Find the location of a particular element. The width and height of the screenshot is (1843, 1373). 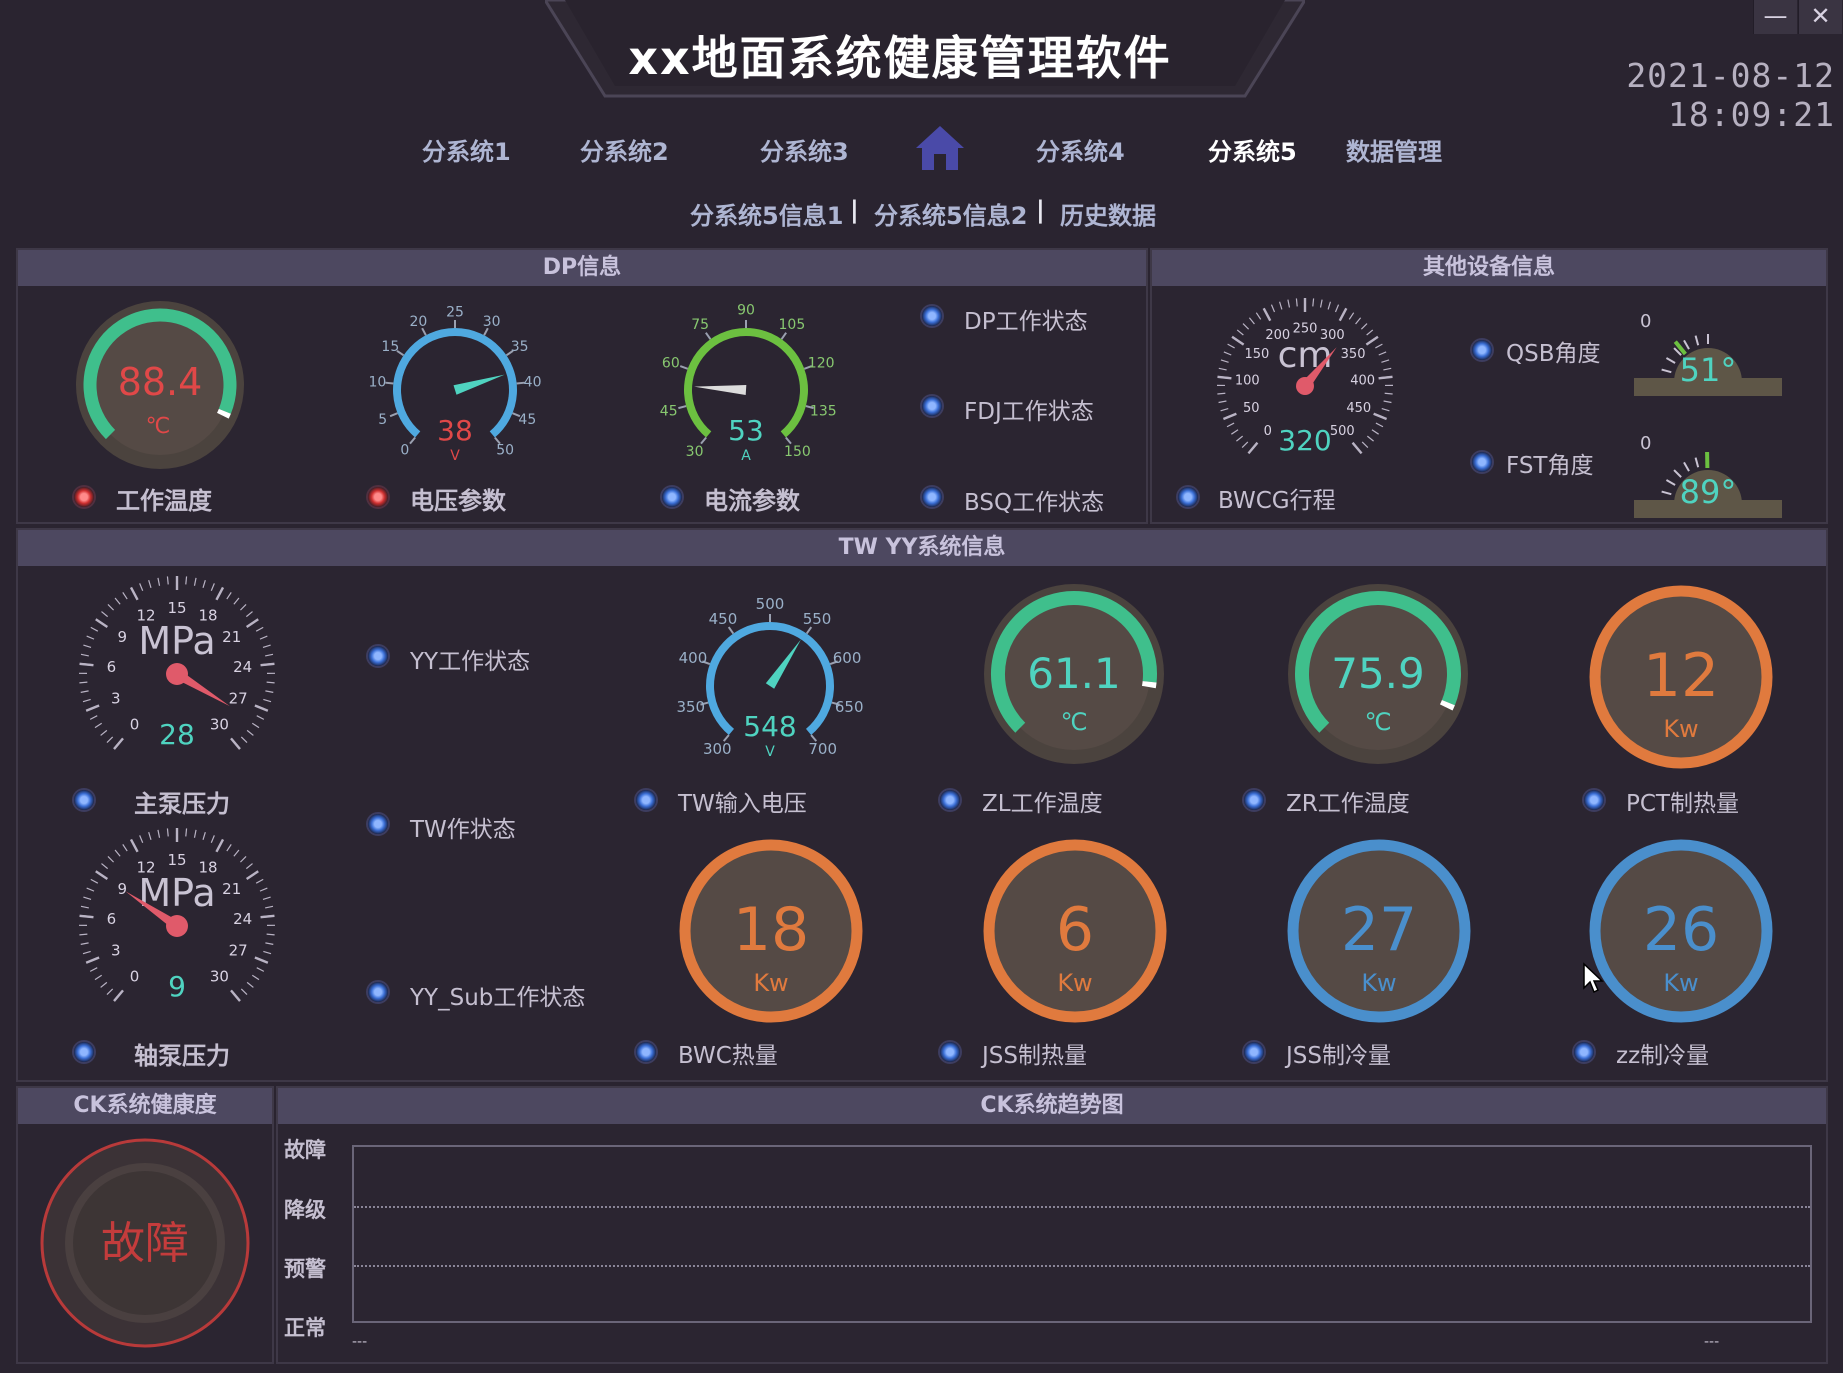

zr-temp-label: ZR工作温度 is located at coordinates (1348, 804).